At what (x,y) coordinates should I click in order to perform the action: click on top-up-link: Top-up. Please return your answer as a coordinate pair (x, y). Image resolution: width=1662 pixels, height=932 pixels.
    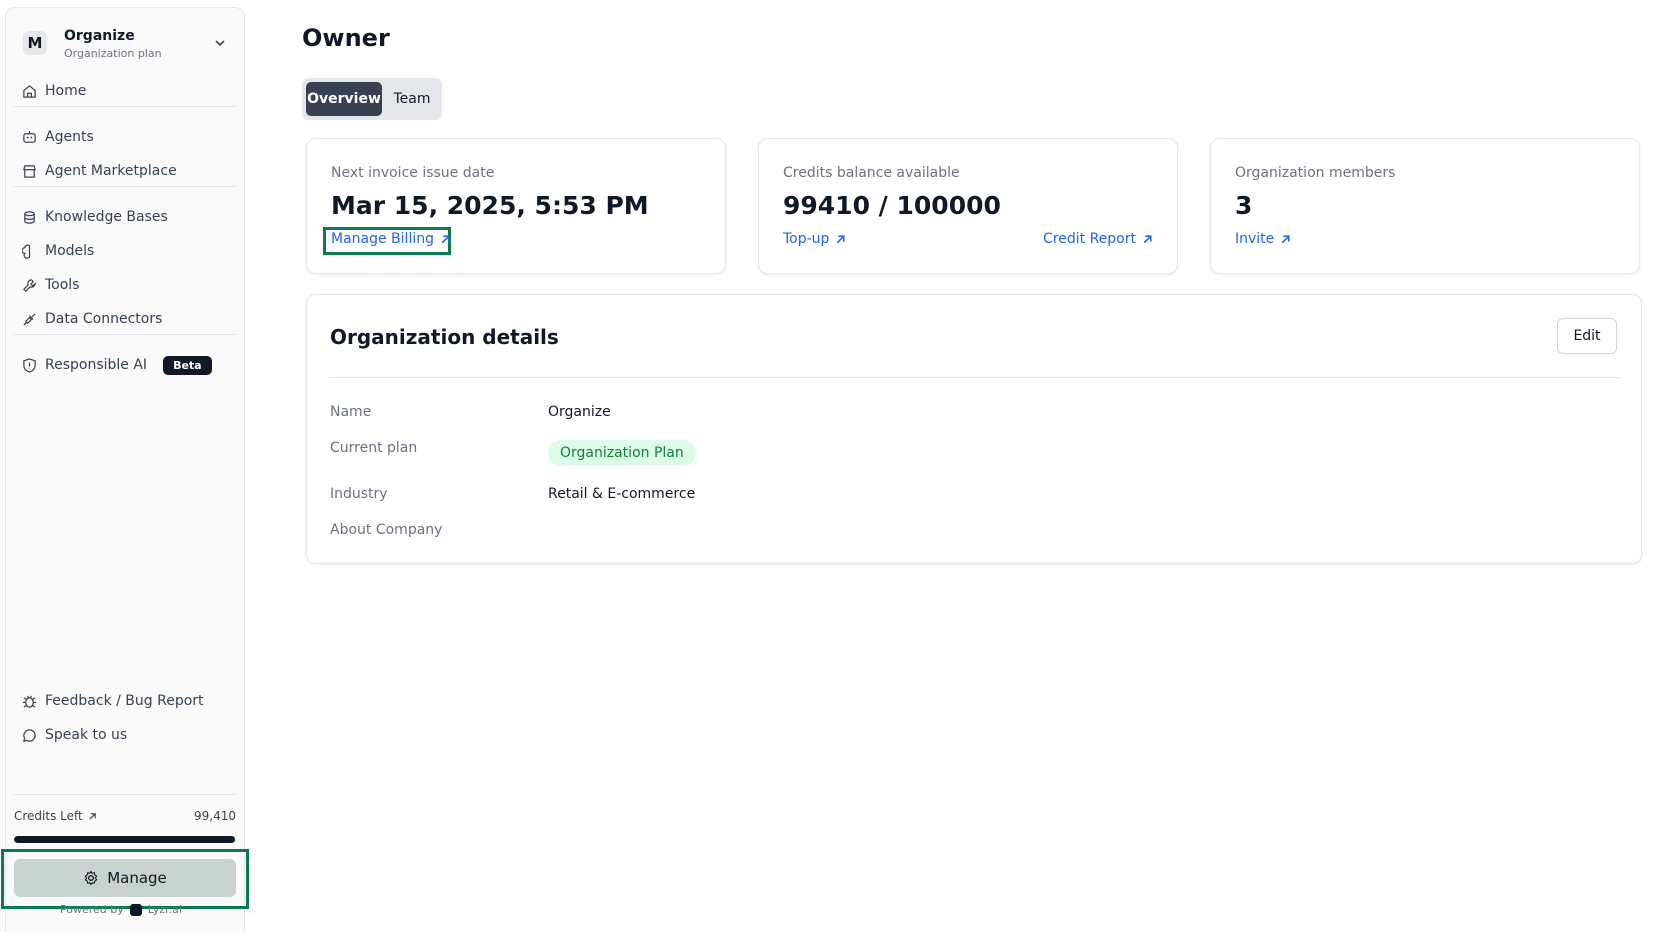
    Looking at the image, I should click on (814, 239).